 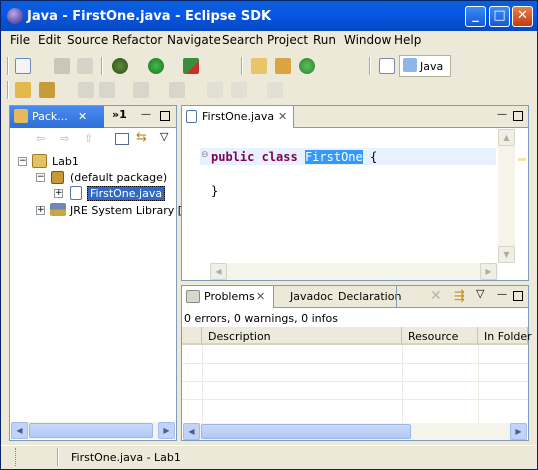 What do you see at coordinates (49, 40) in the screenshot?
I see `menu-edit: Edit` at bounding box center [49, 40].